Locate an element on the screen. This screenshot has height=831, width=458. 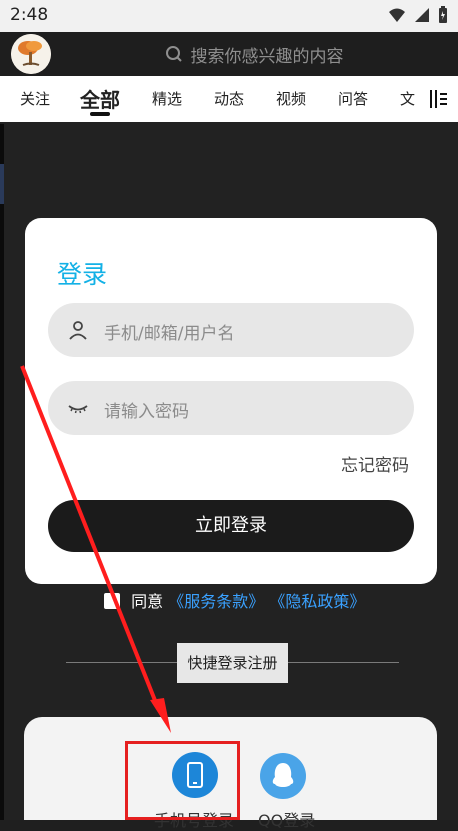
tab-featured: 精选 is located at coordinates (167, 98).